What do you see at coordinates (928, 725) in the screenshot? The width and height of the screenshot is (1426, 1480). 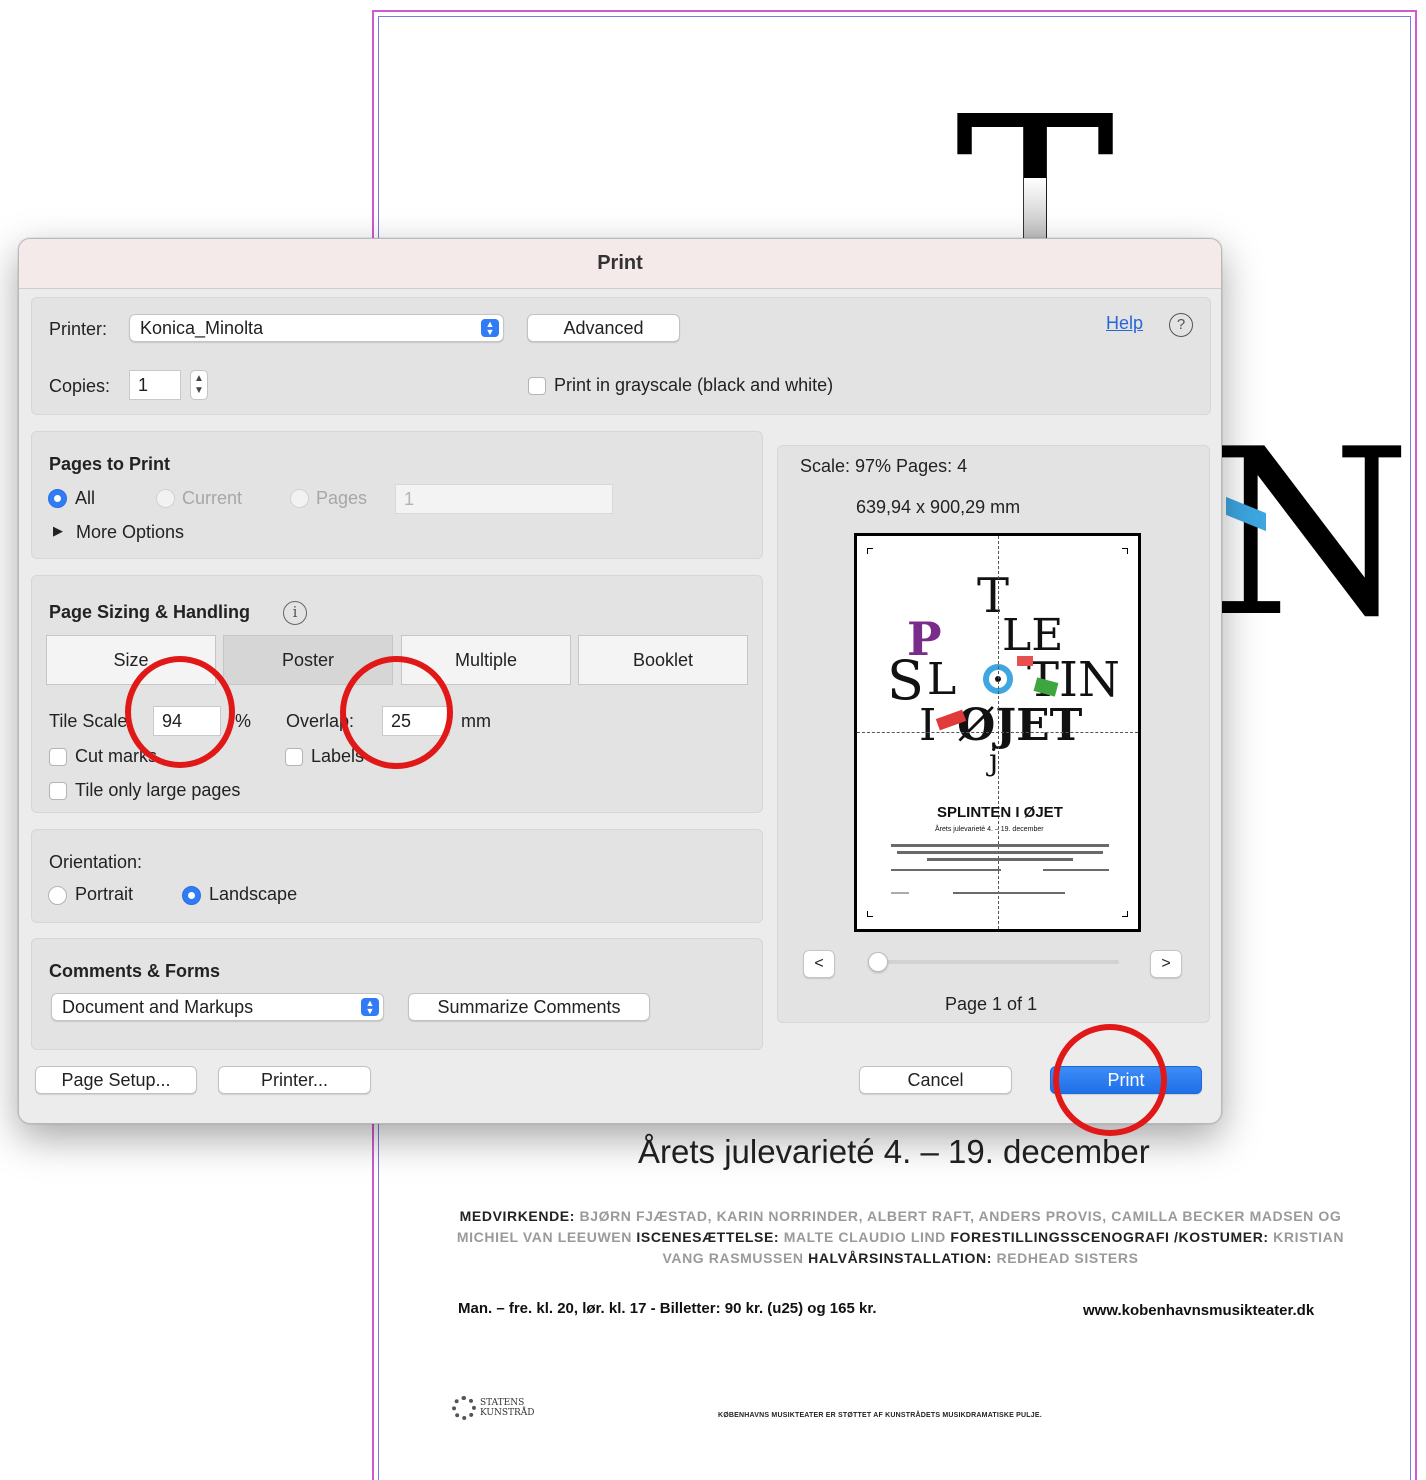 I see `thumb-art-letter: I` at bounding box center [928, 725].